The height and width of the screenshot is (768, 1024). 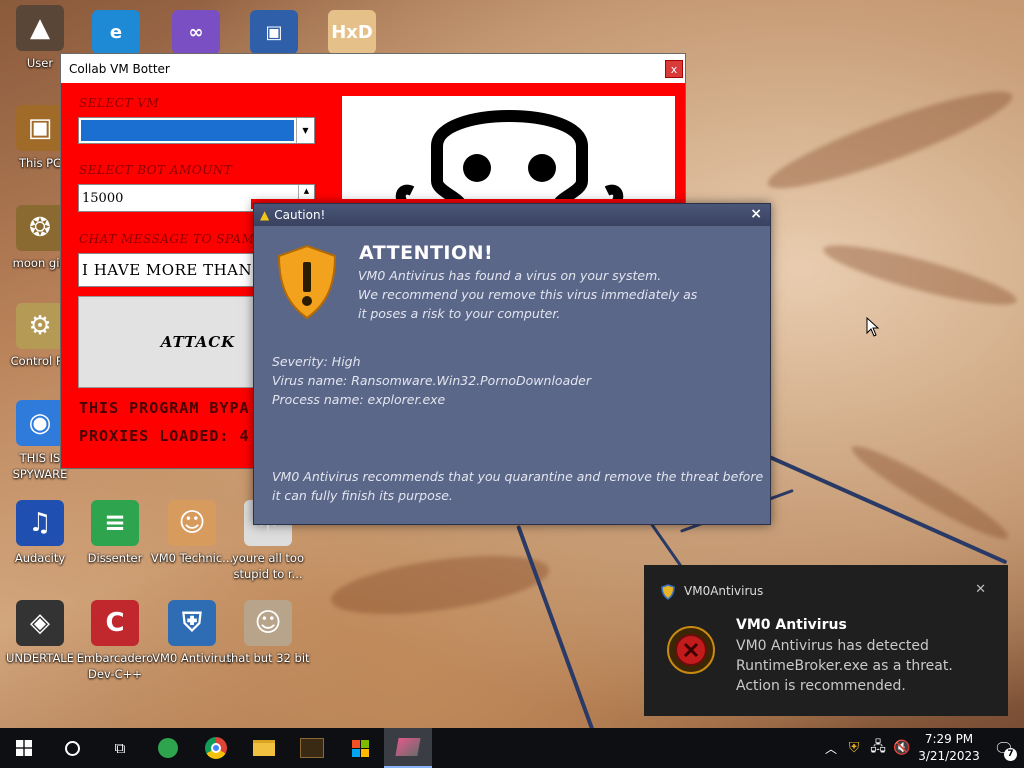 What do you see at coordinates (40, 128) in the screenshot?
I see `desktop-icon-image: ▣` at bounding box center [40, 128].